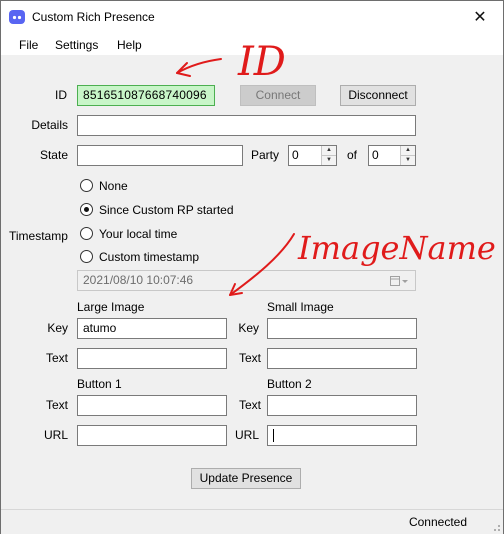 Image resolution: width=504 pixels, height=534 pixels. What do you see at coordinates (265, 155) in the screenshot?
I see `party-label: Party` at bounding box center [265, 155].